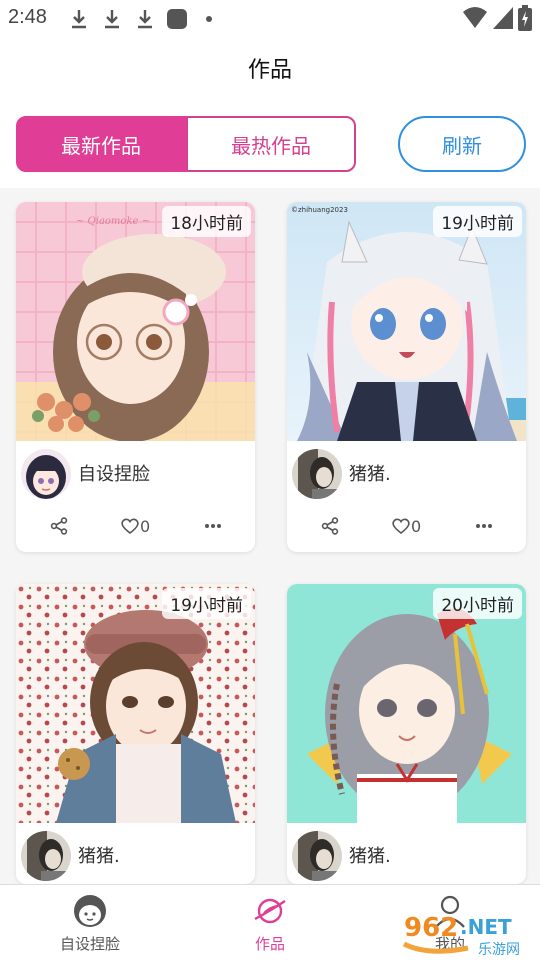  Describe the element at coordinates (462, 144) in the screenshot. I see `refresh-button: 刷新` at that location.